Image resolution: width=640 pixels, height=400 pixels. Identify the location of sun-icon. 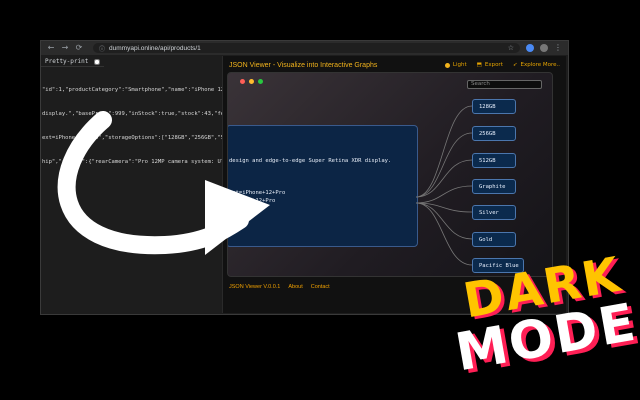
(447, 65).